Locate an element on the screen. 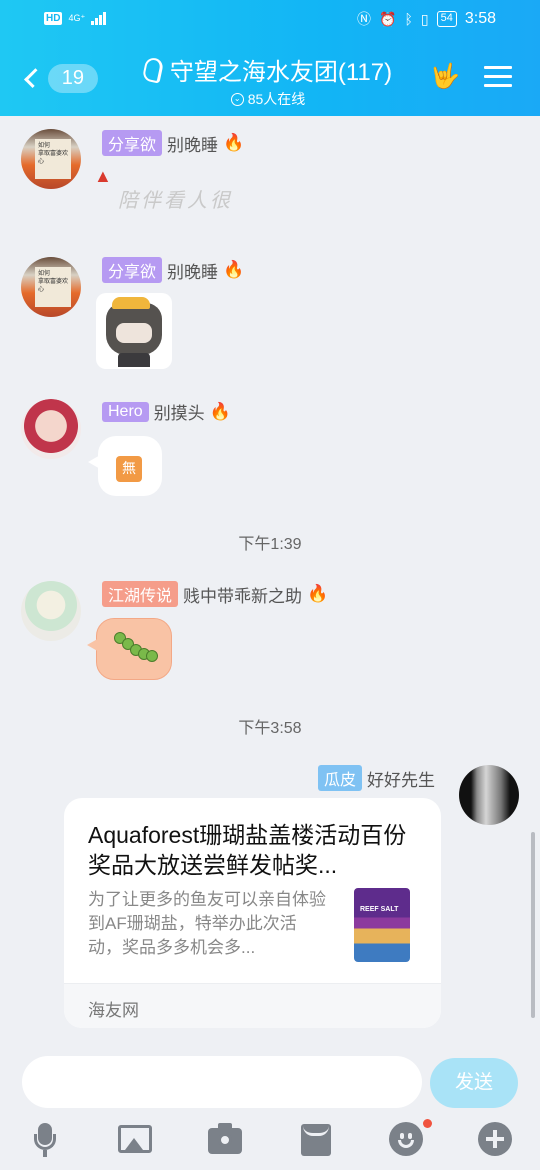 The image size is (540, 1170). salt-bag-image is located at coordinates (382, 925).